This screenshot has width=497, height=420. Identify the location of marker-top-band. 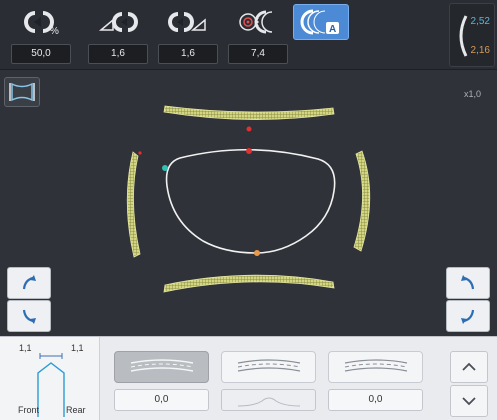
(249, 129).